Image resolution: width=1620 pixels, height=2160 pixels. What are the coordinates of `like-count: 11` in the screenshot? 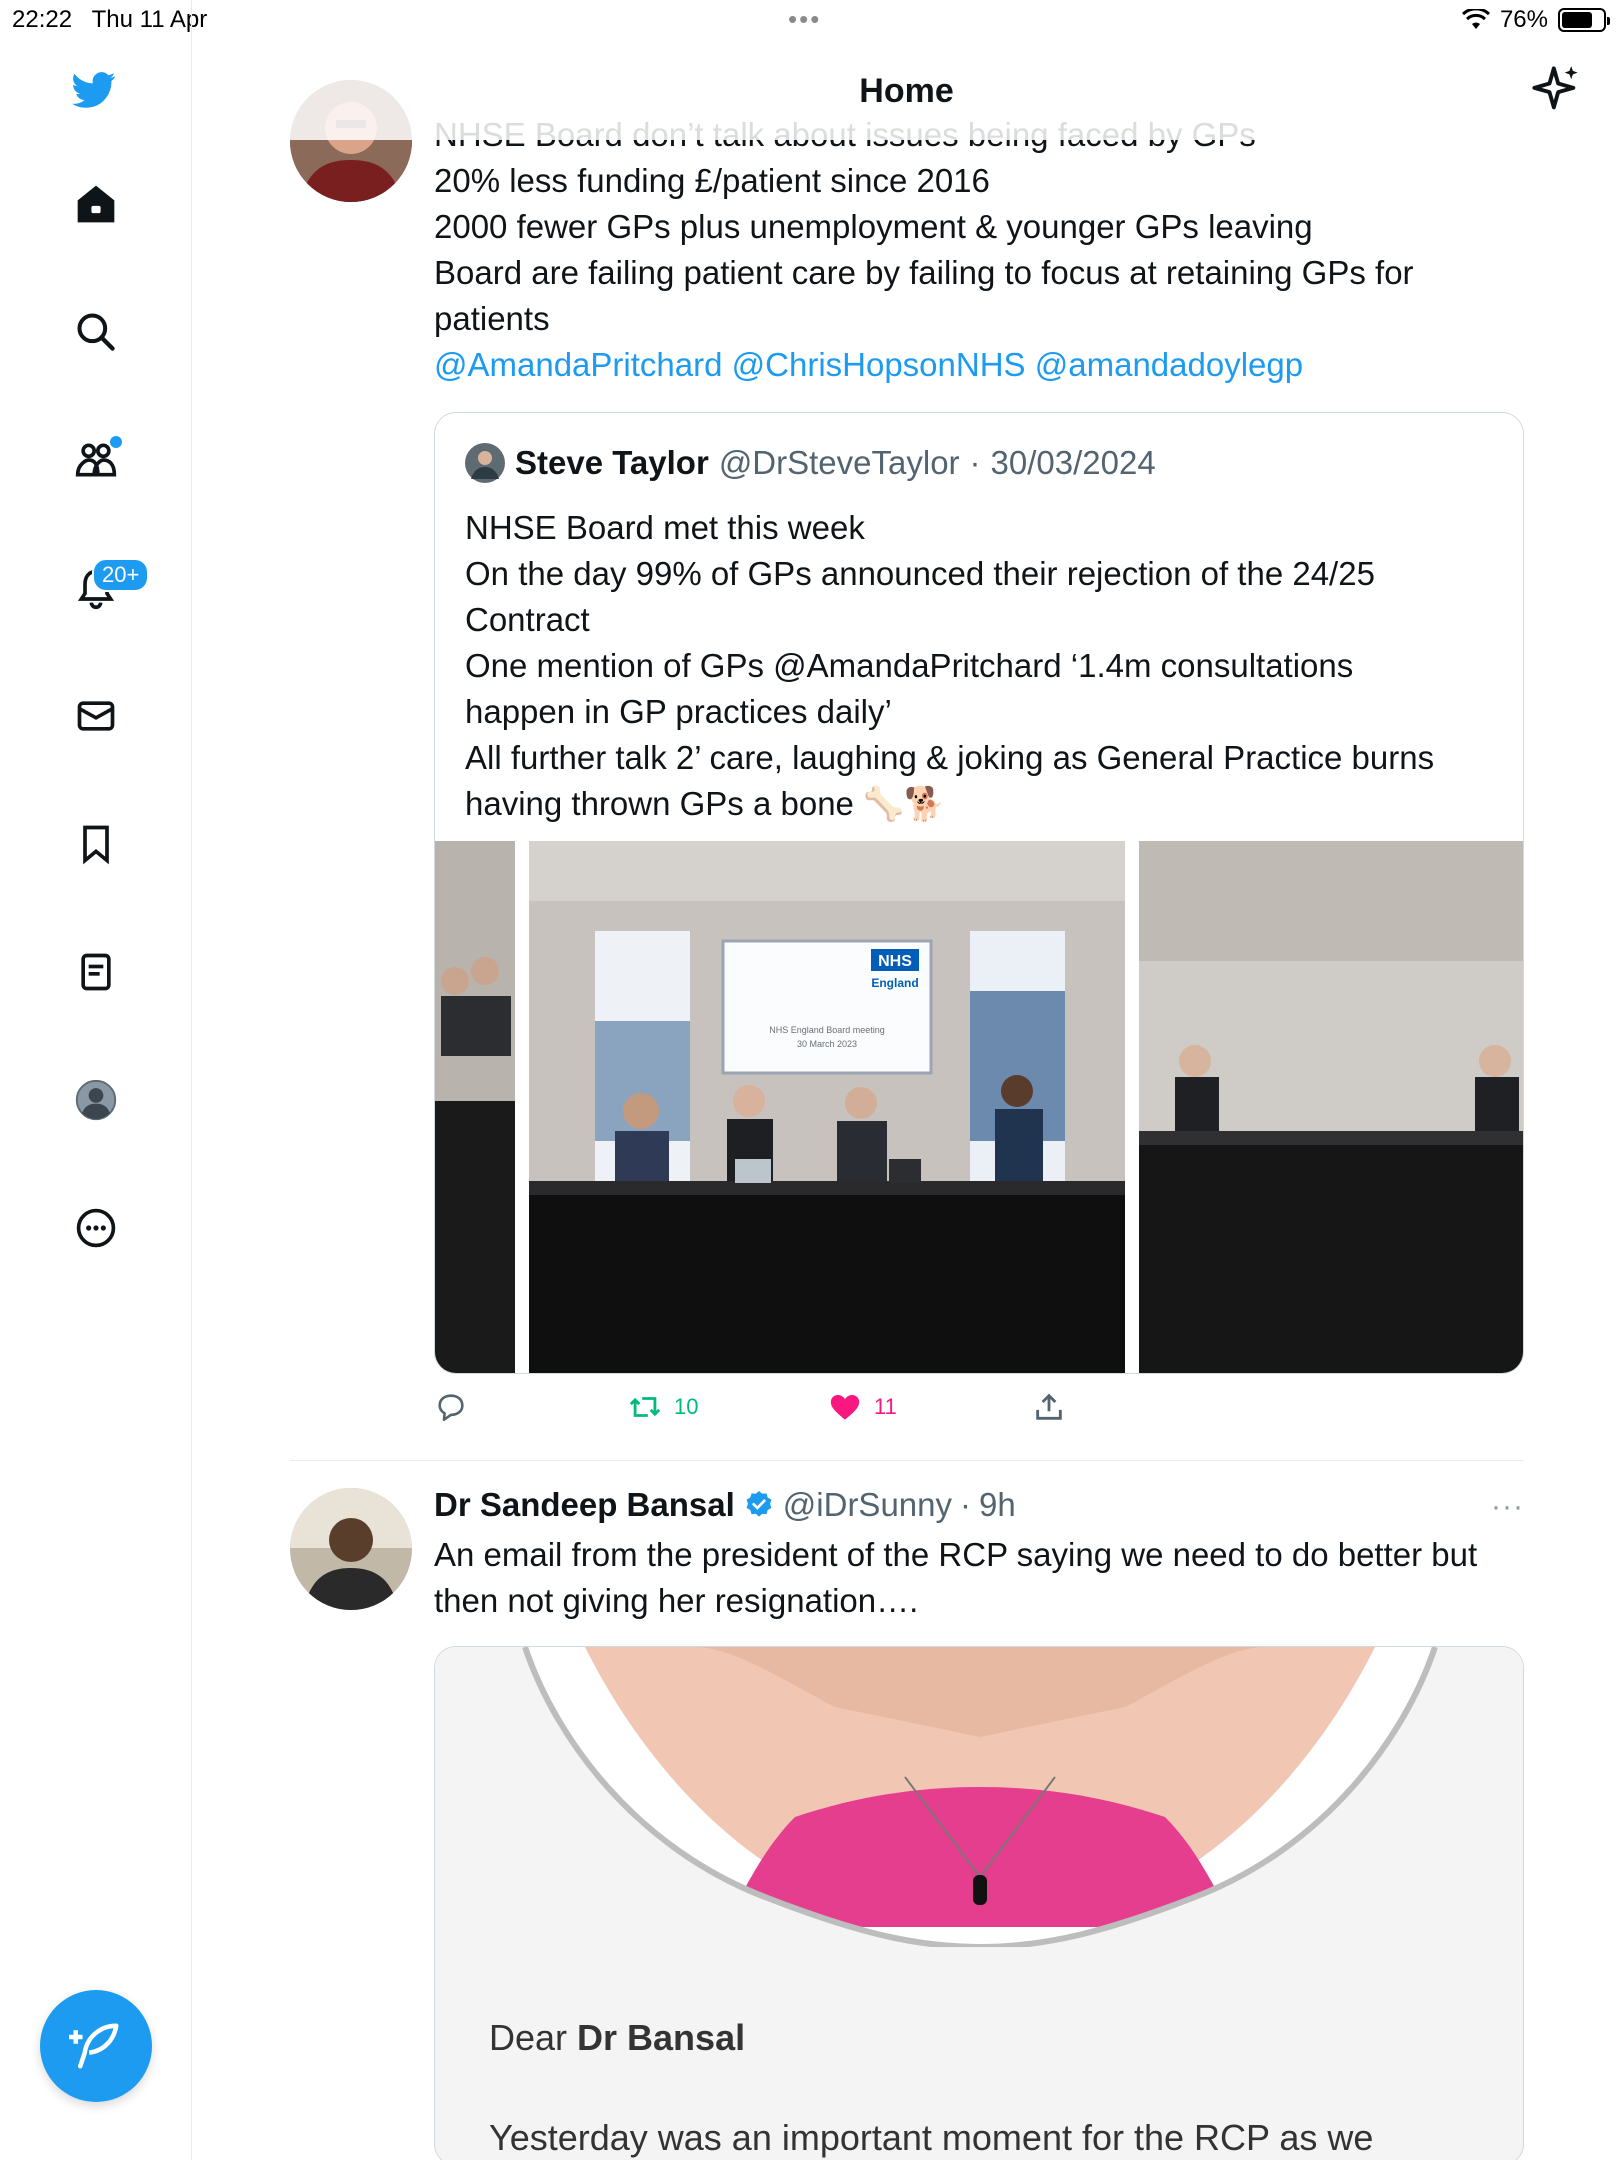 It's located at (885, 1406).